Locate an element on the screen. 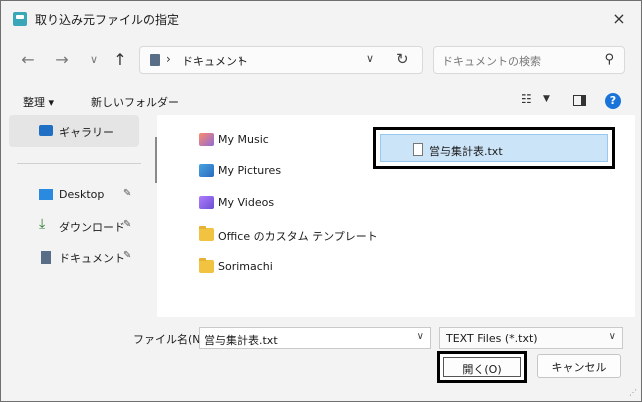  new-folder-button: 新しいフォルダー is located at coordinates (135, 102).